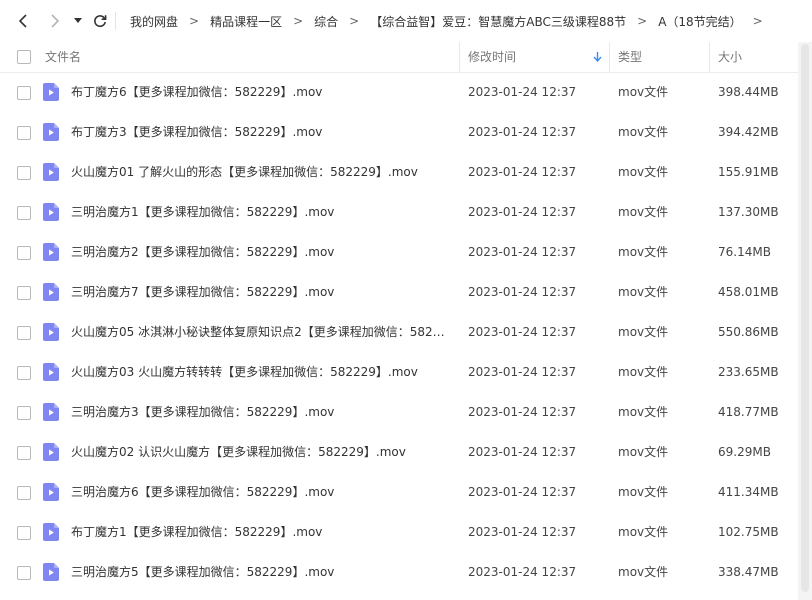 This screenshot has height=600, width=812. Describe the element at coordinates (24, 57) in the screenshot. I see `select-all-checkbox` at that location.